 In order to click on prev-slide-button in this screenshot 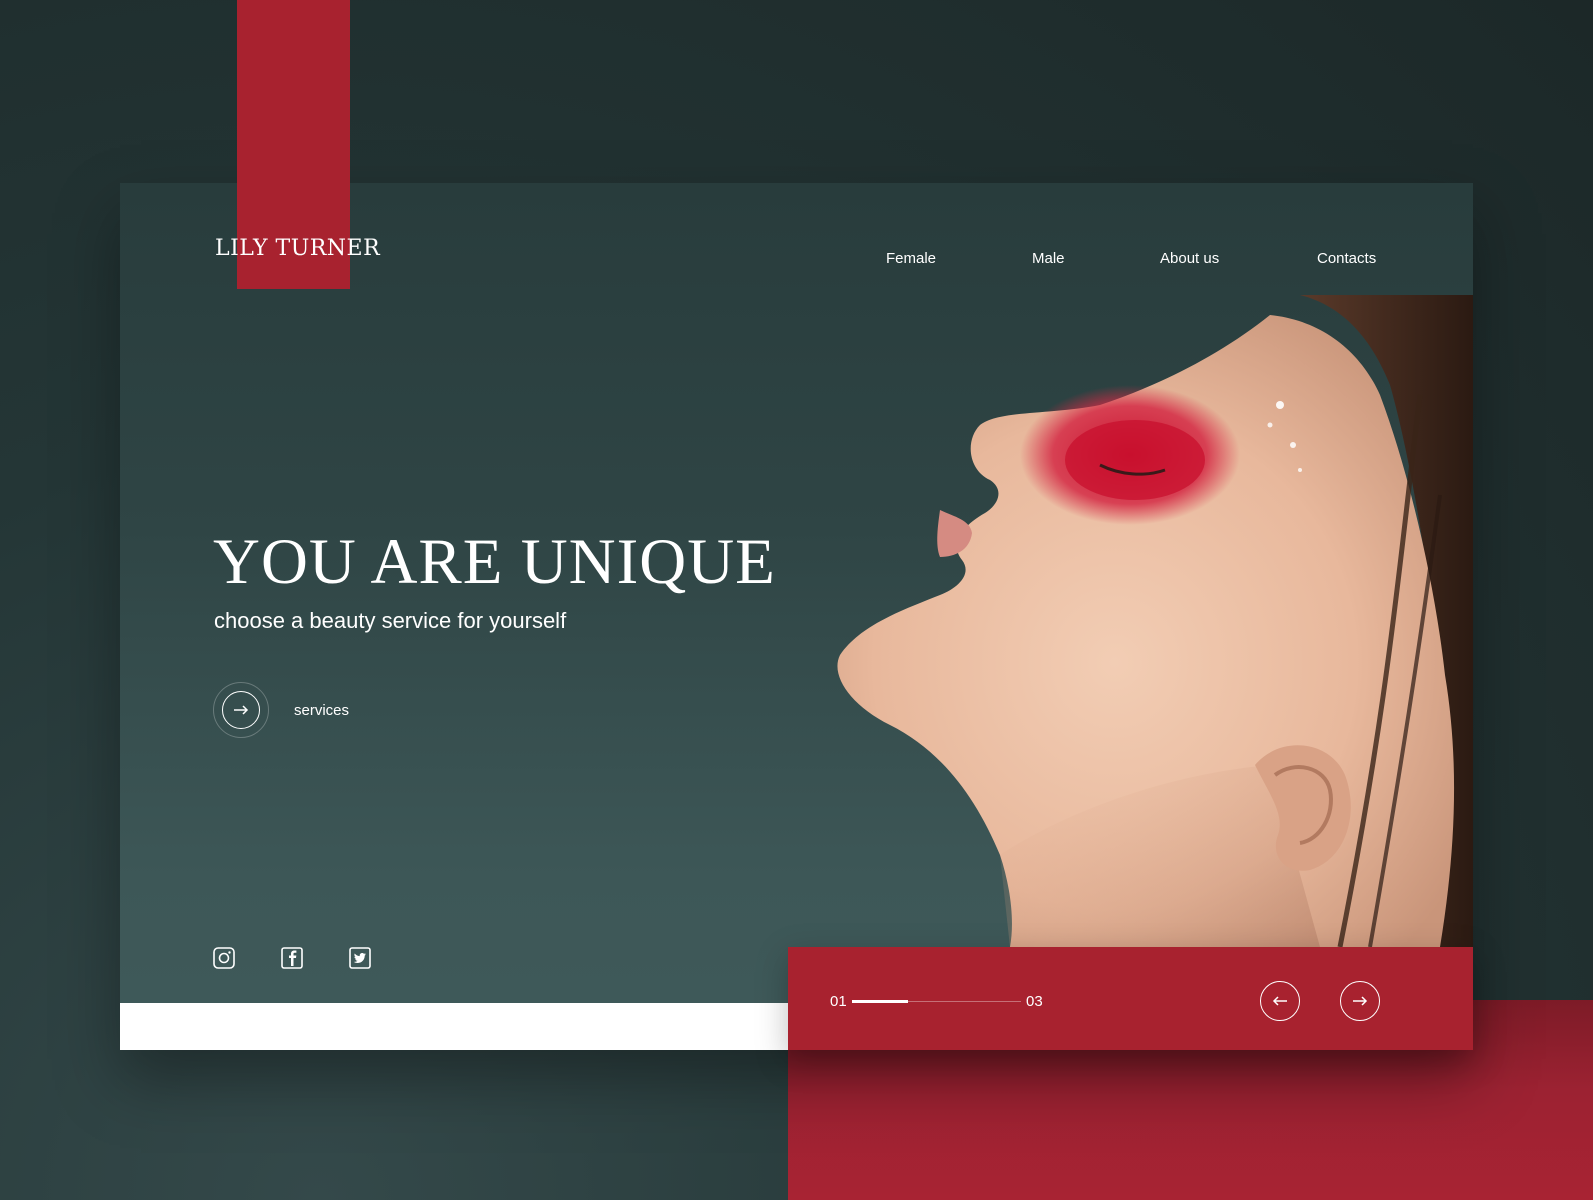, I will do `click(1280, 1001)`.